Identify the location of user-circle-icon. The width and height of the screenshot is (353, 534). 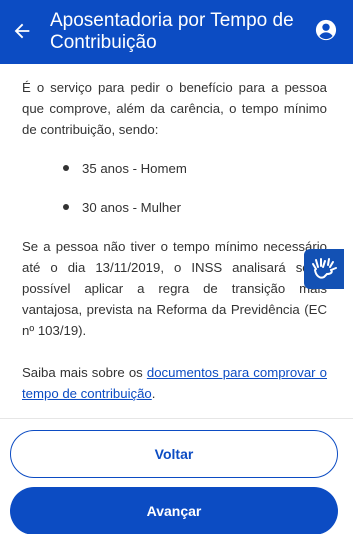
(326, 30).